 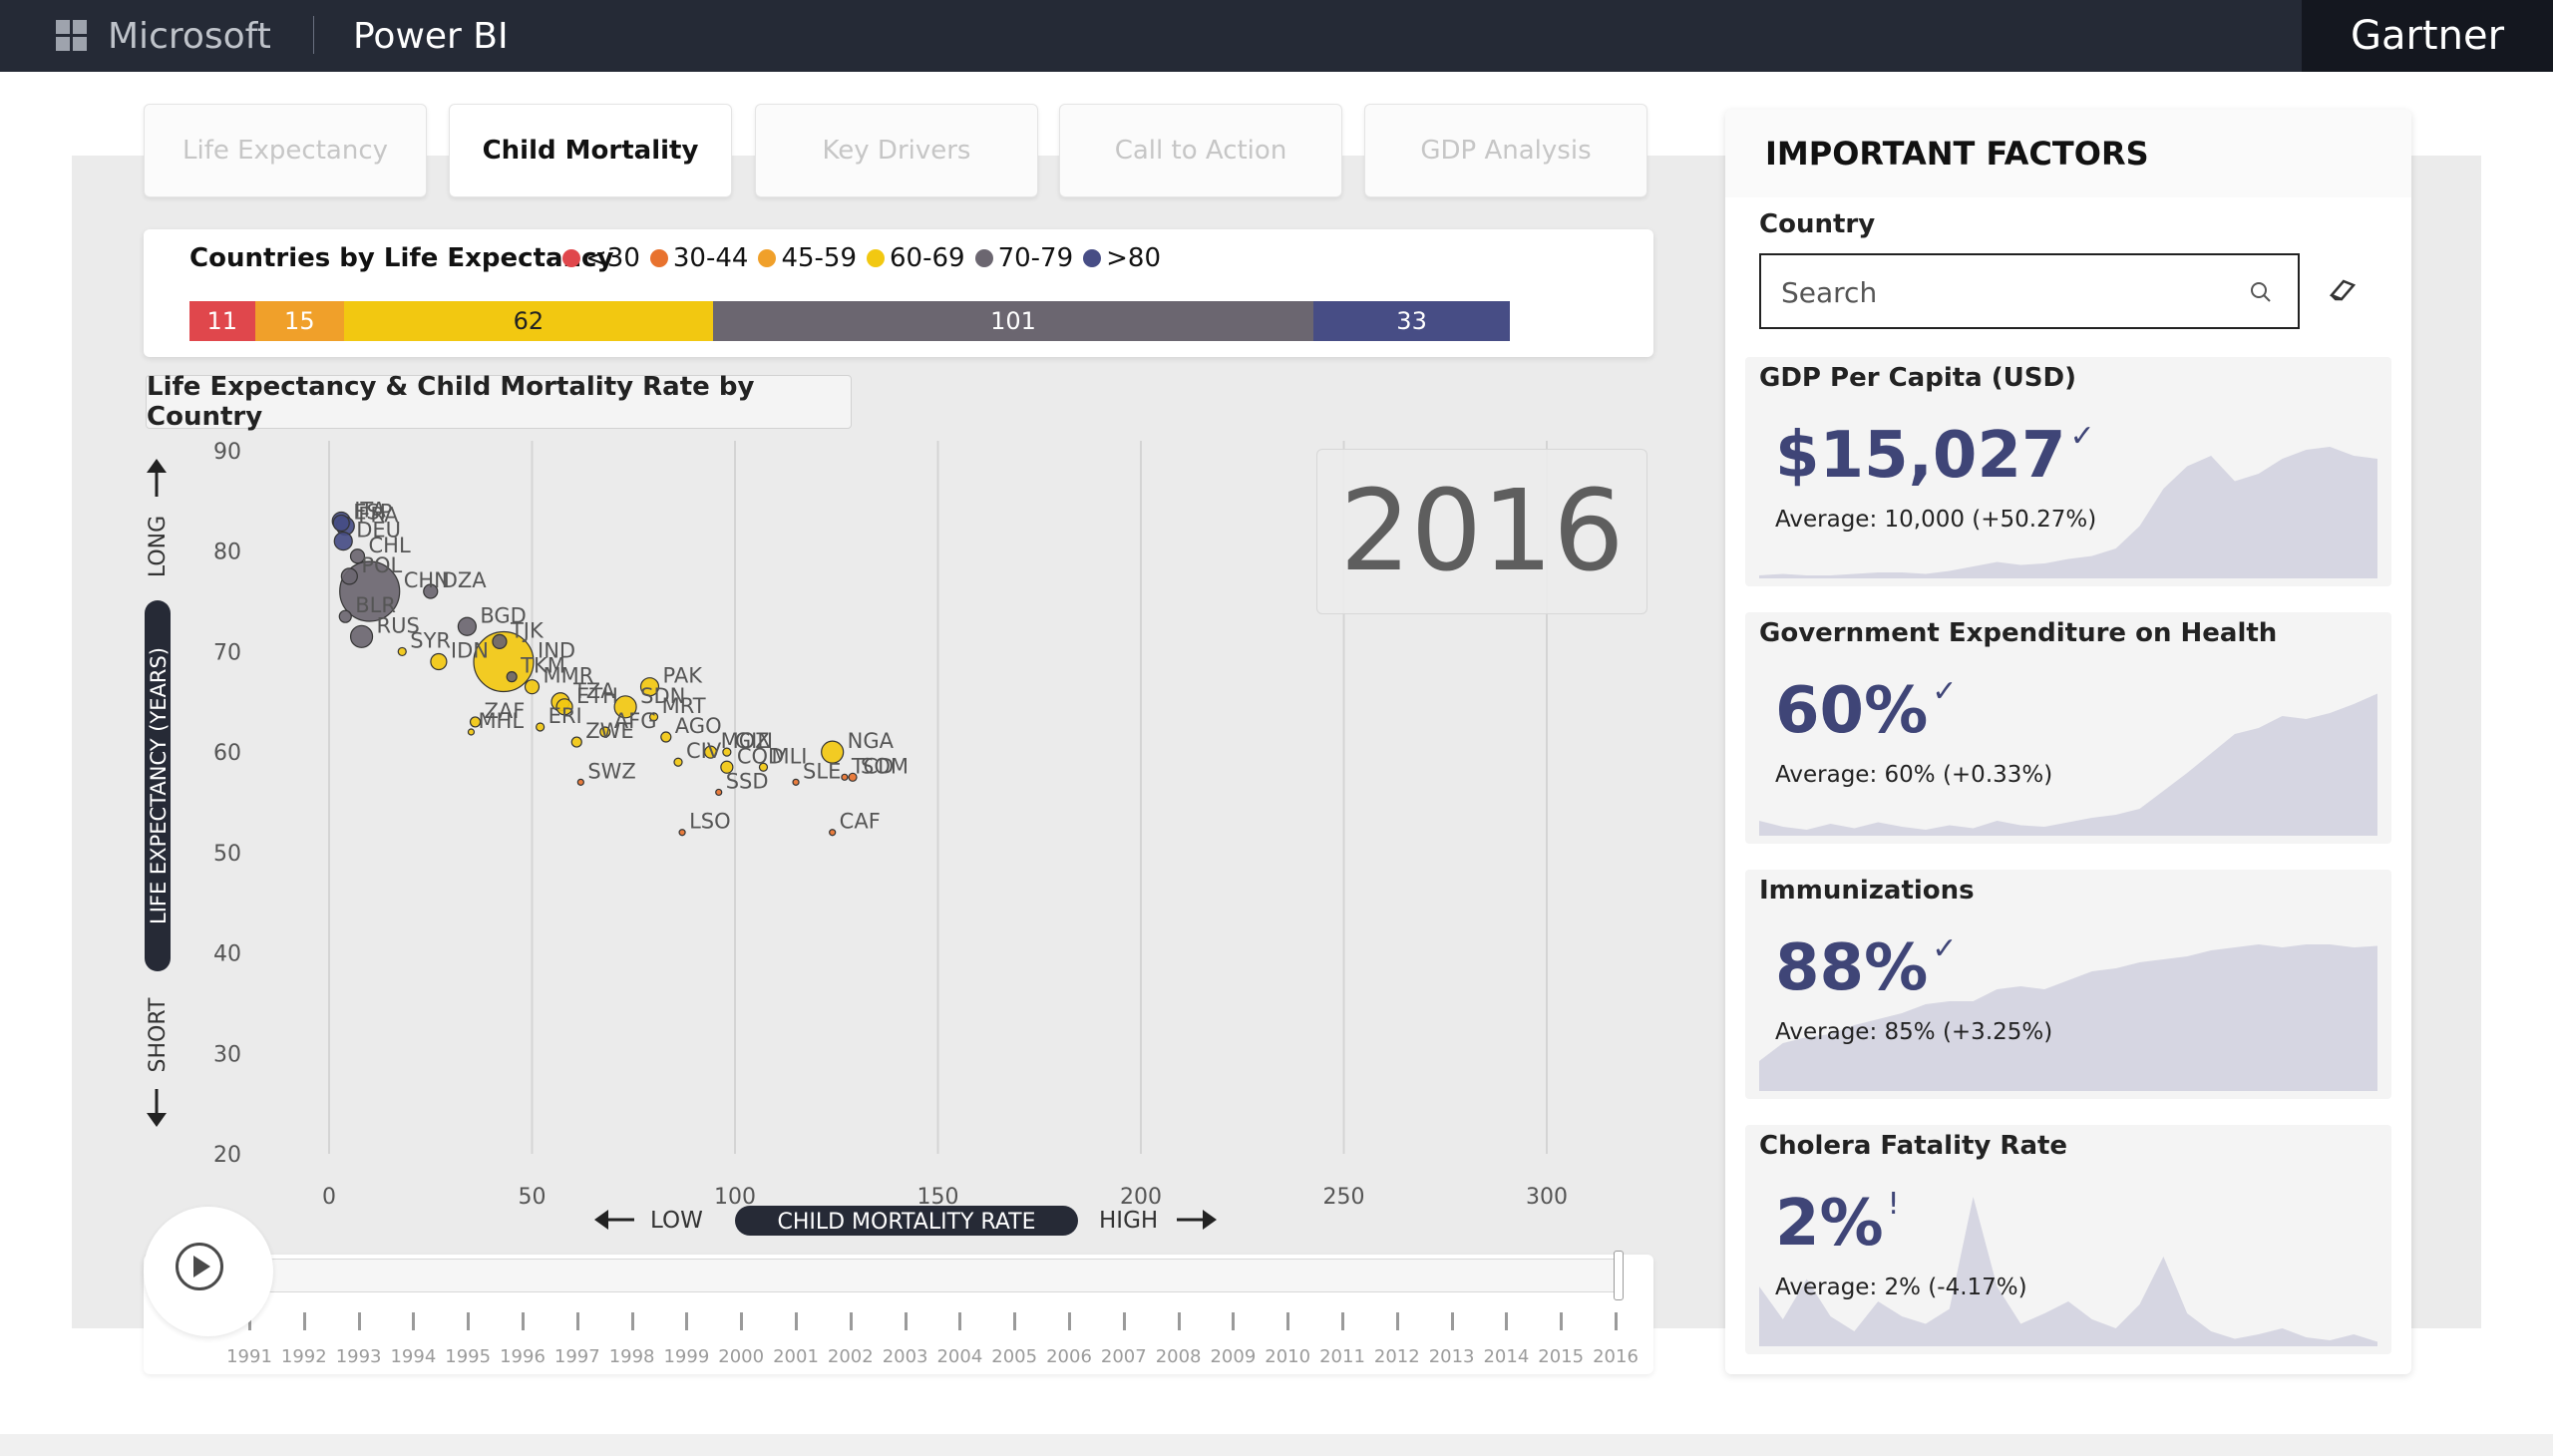 What do you see at coordinates (676, 1221) in the screenshot?
I see `x-axis-low-label: LOW` at bounding box center [676, 1221].